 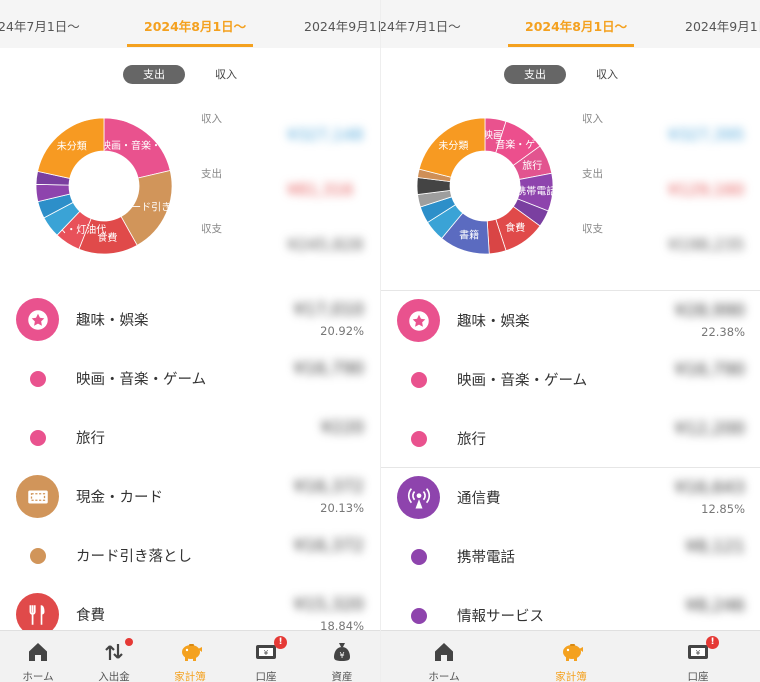 What do you see at coordinates (134, 557) in the screenshot?
I see `category-name: カード引き落とし` at bounding box center [134, 557].